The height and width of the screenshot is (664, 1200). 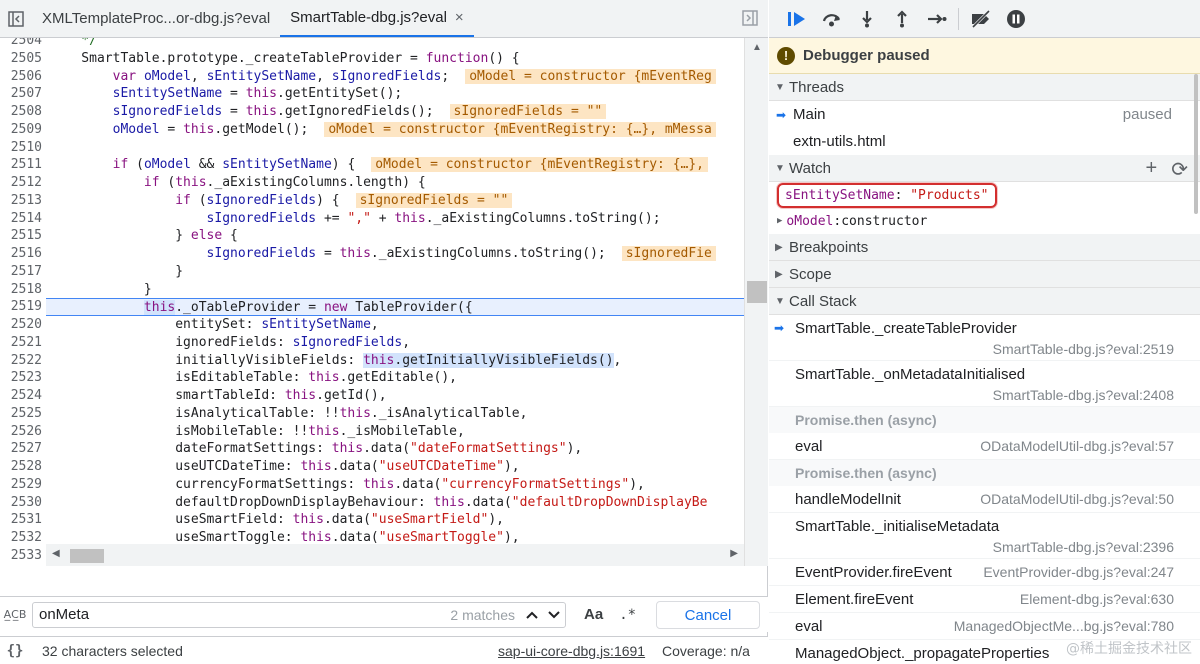 What do you see at coordinates (23, 165) in the screenshot?
I see `line-number: 2511` at bounding box center [23, 165].